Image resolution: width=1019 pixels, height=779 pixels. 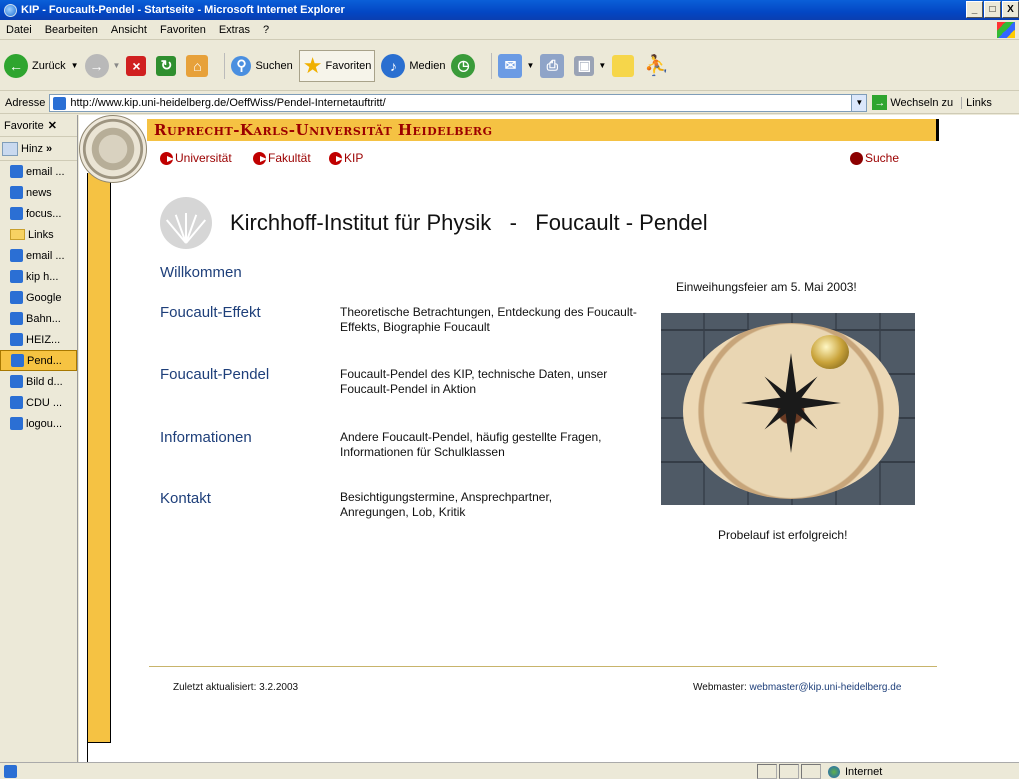 I want to click on mail-button: ✉ ▼, so click(x=516, y=65).